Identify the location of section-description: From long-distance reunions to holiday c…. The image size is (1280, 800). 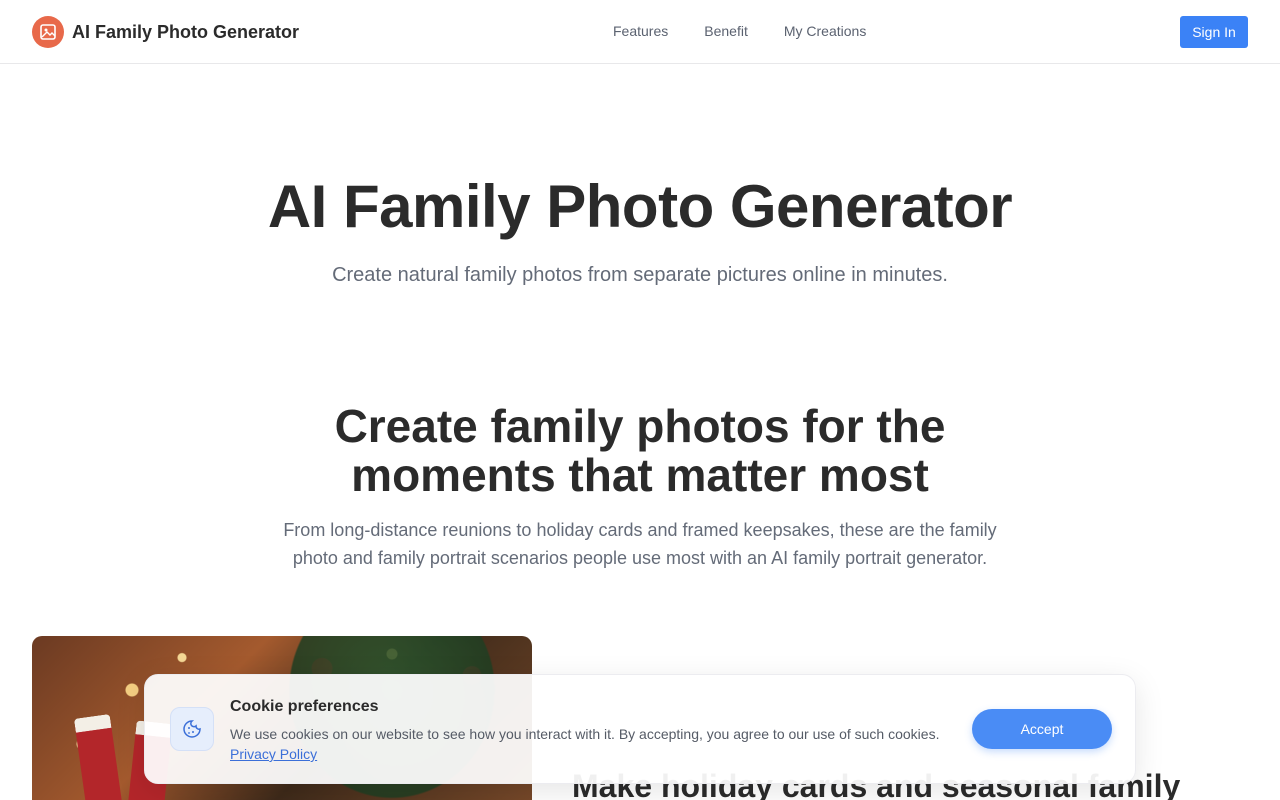
(640, 544).